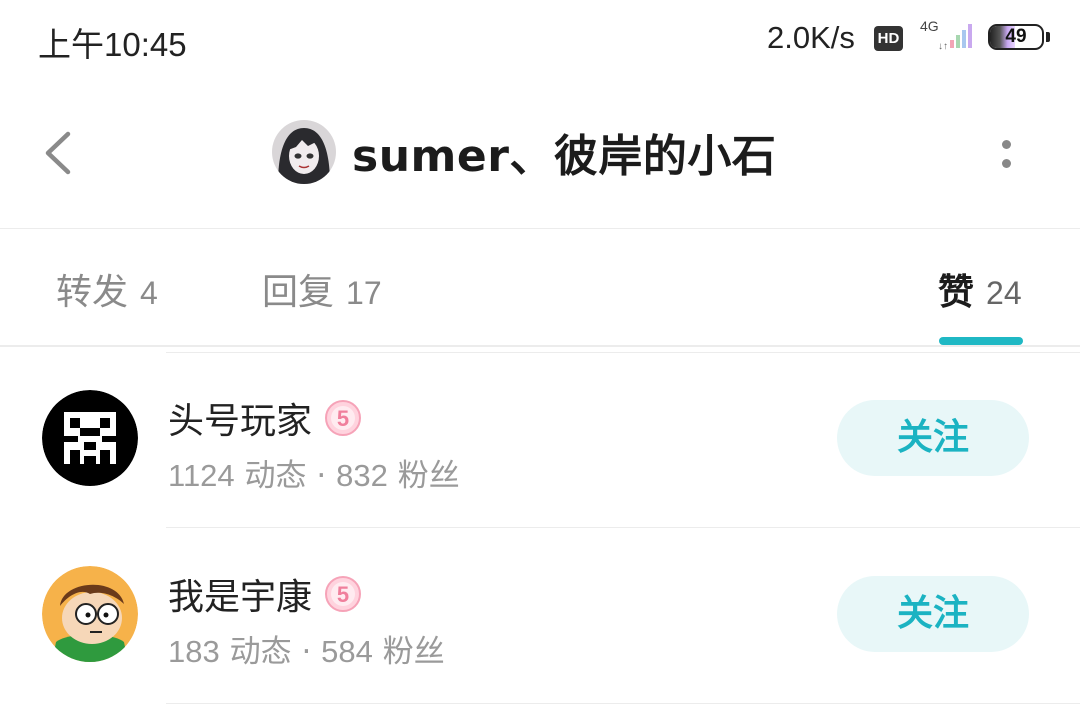 This screenshot has width=1080, height=716. What do you see at coordinates (956, 292) in the screenshot?
I see `tab-label: 赞` at bounding box center [956, 292].